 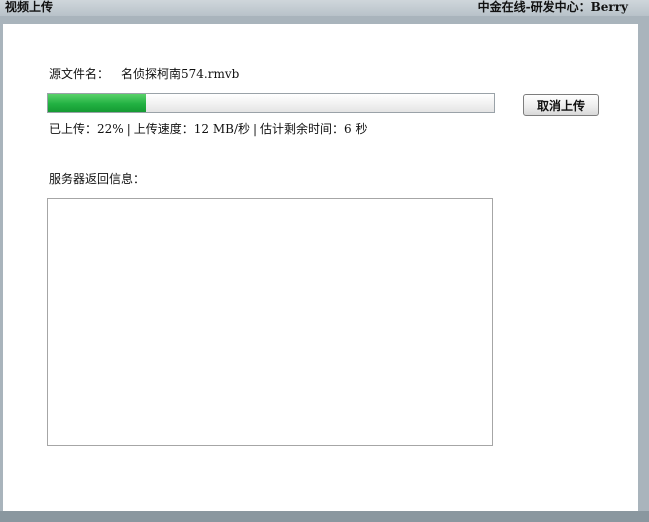 I want to click on uploaded-value: 22%, so click(x=110, y=129).